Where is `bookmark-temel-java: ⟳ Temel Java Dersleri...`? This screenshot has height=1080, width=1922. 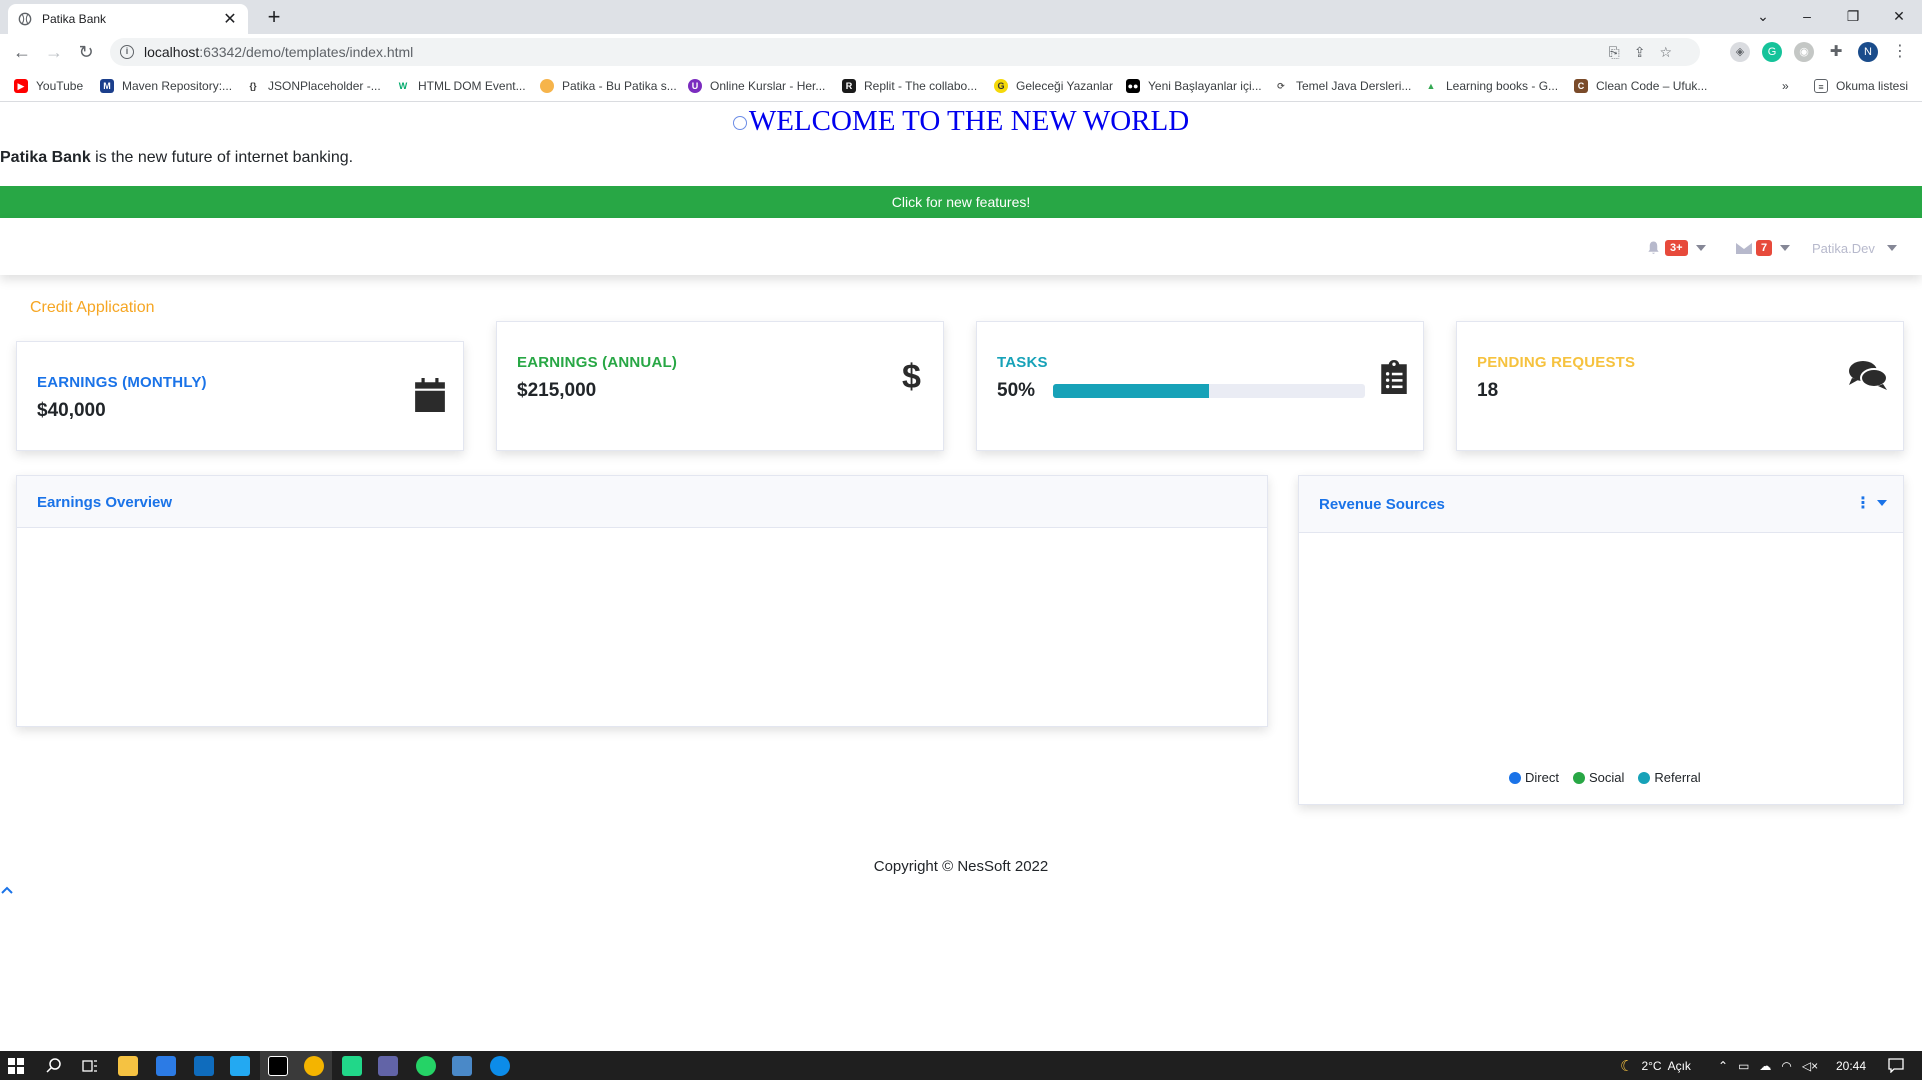
bookmark-temel-java: ⟳ Temel Java Dersleri... is located at coordinates (1342, 86).